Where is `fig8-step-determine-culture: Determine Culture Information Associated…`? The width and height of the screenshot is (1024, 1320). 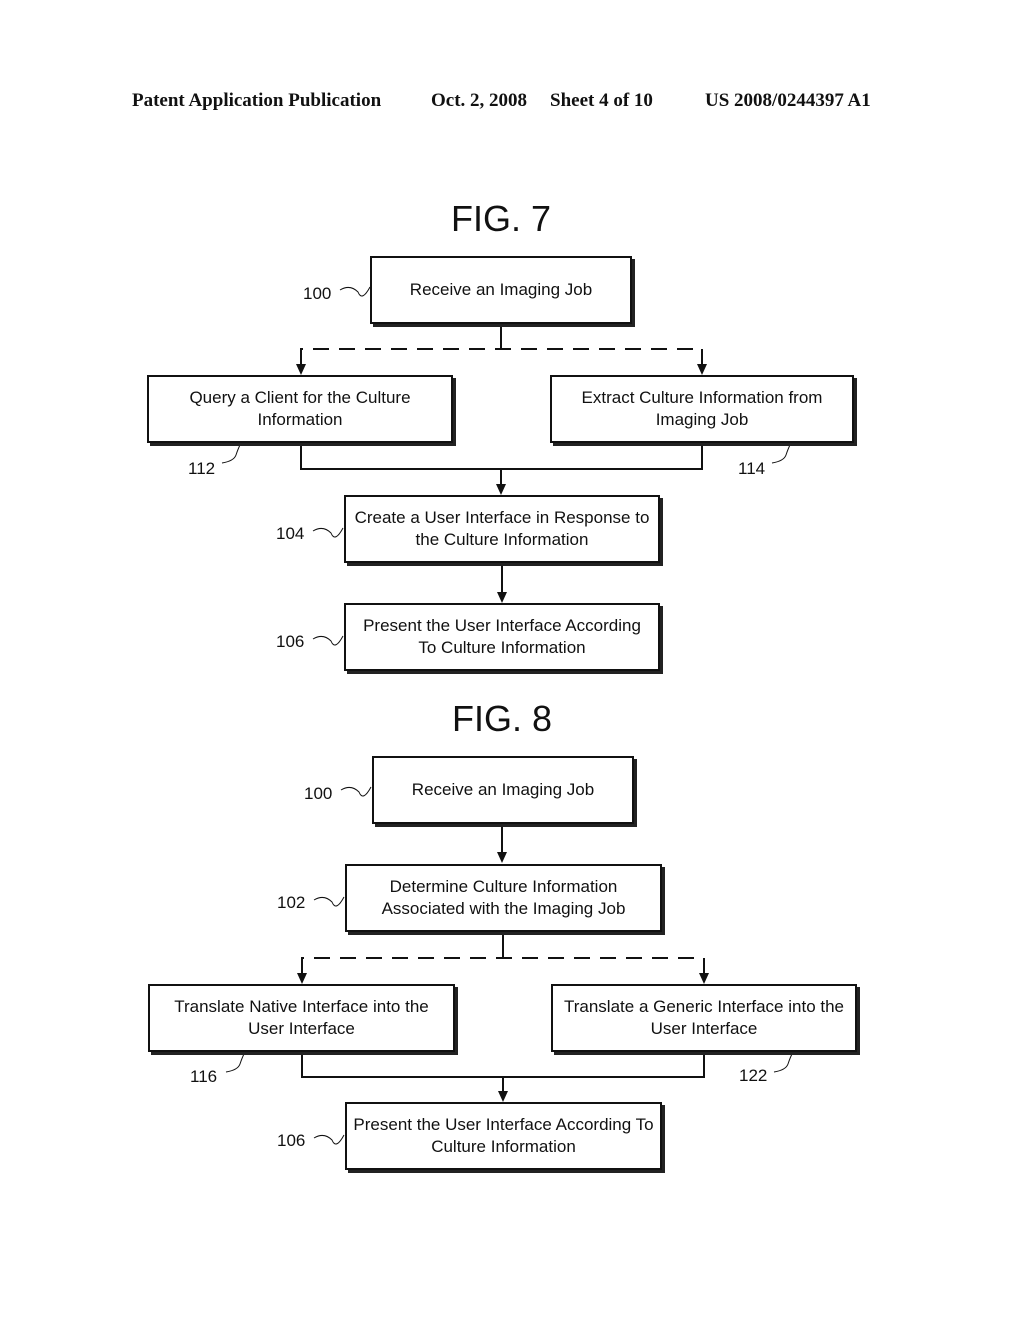
fig8-step-determine-culture: Determine Culture Information Associated… is located at coordinates (503, 898).